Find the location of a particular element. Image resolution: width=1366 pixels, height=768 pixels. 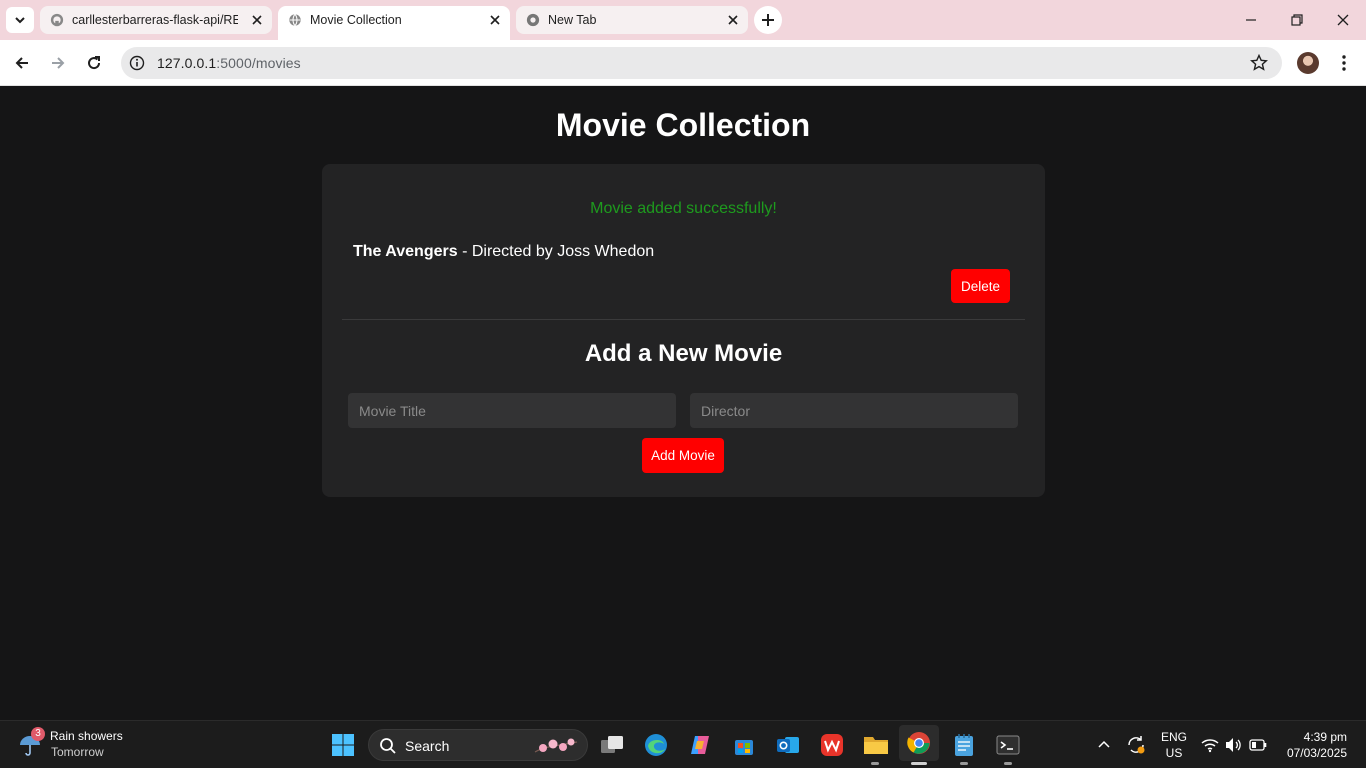

site-info-icon is located at coordinates (137, 63).